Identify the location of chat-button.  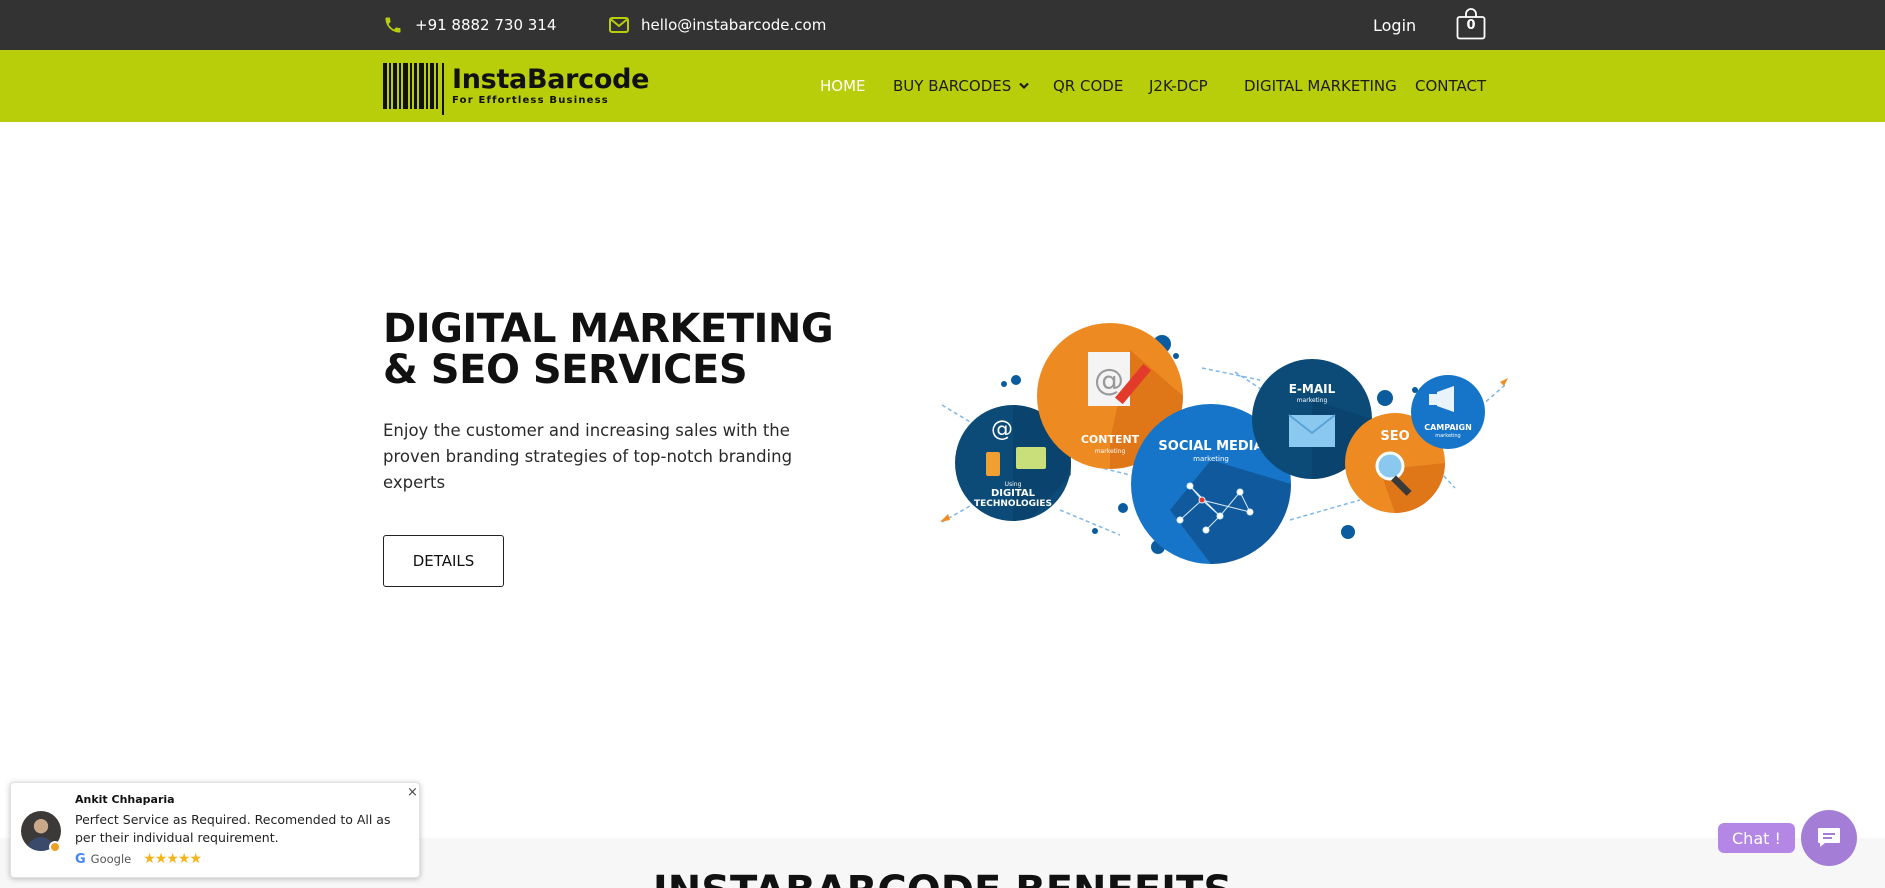
(1829, 838).